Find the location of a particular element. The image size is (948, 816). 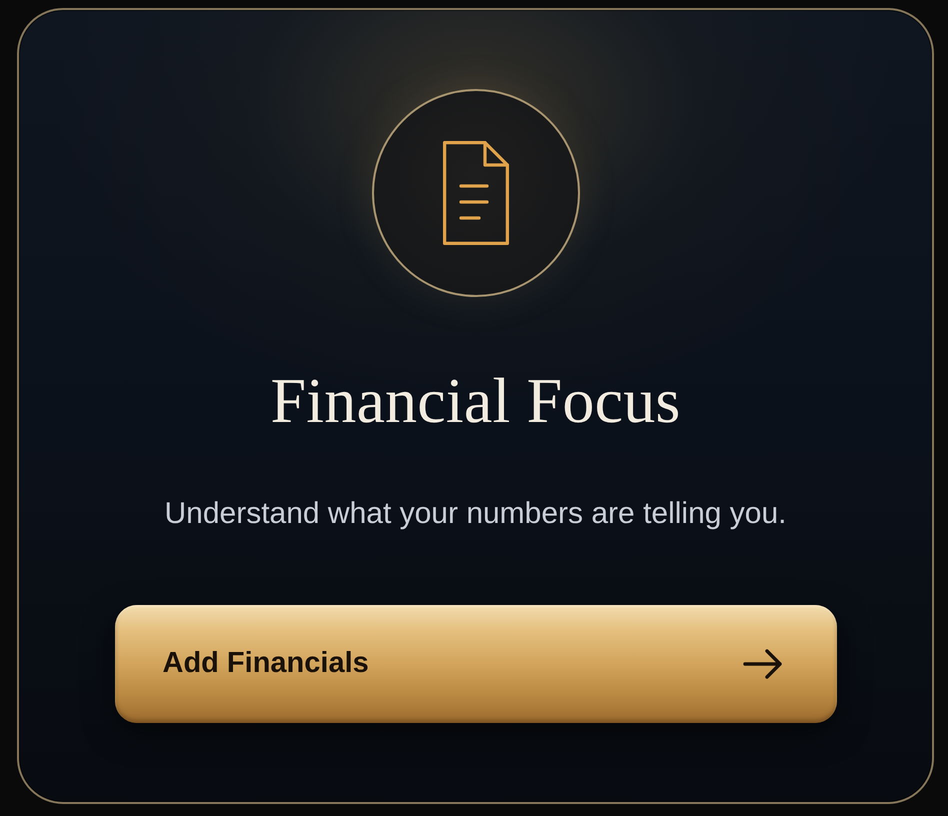

add-financials-button: Add Financials is located at coordinates (475, 663).